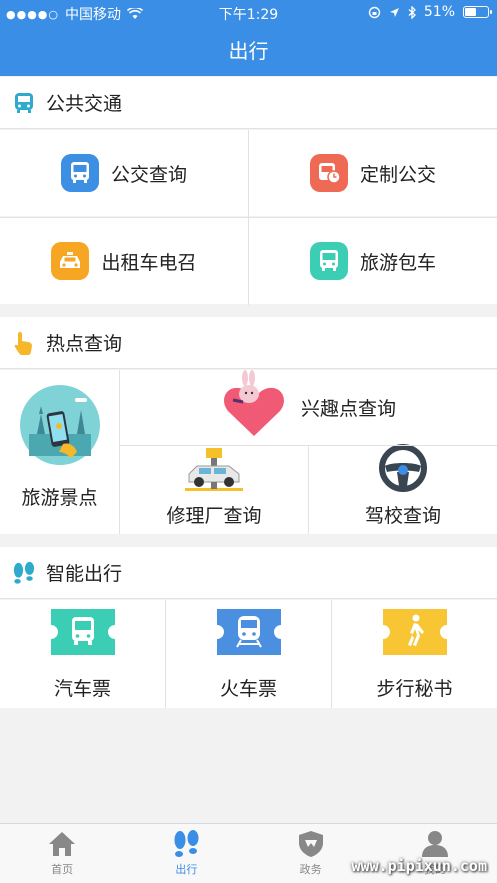 The width and height of the screenshot is (497, 883). Describe the element at coordinates (328, 261) in the screenshot. I see `tour-bus-icon` at that location.